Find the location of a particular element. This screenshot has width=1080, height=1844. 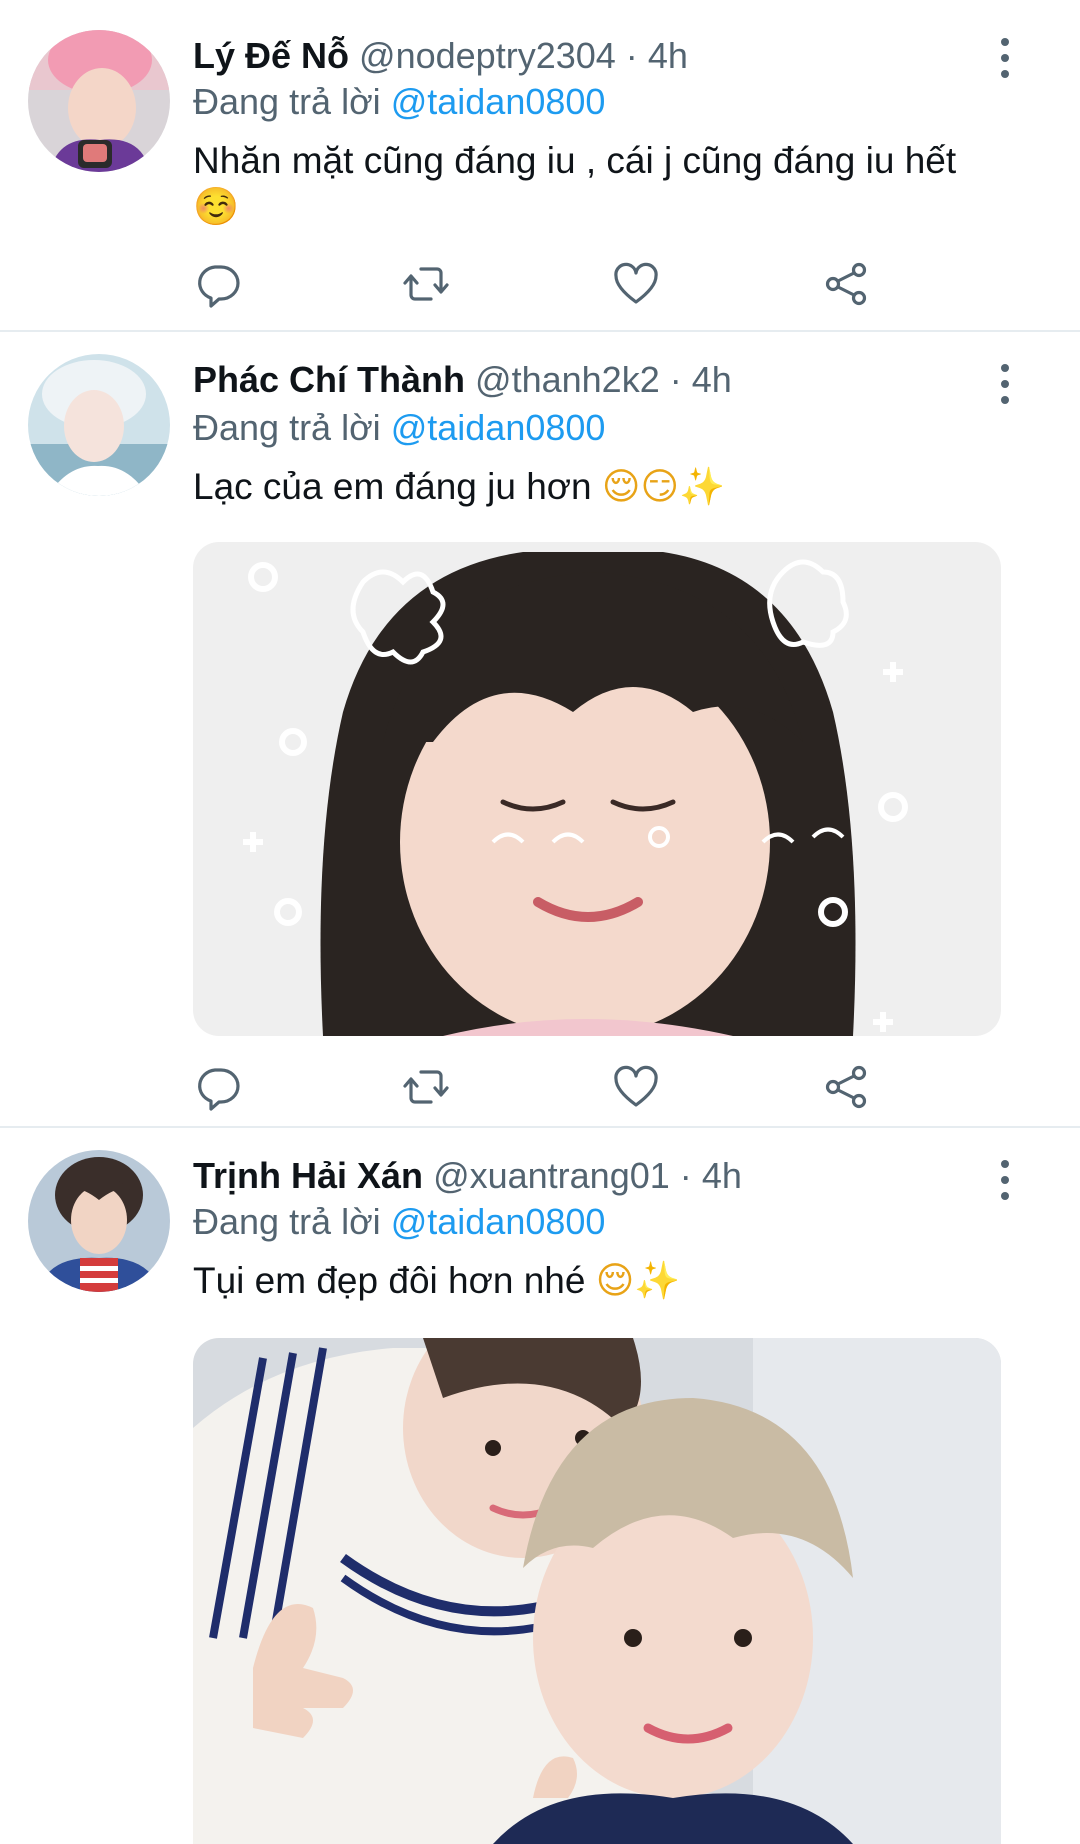

tweet-header: Lý Đế Nỗ @nodeptry2304 · 4h is located at coordinates (440, 56).